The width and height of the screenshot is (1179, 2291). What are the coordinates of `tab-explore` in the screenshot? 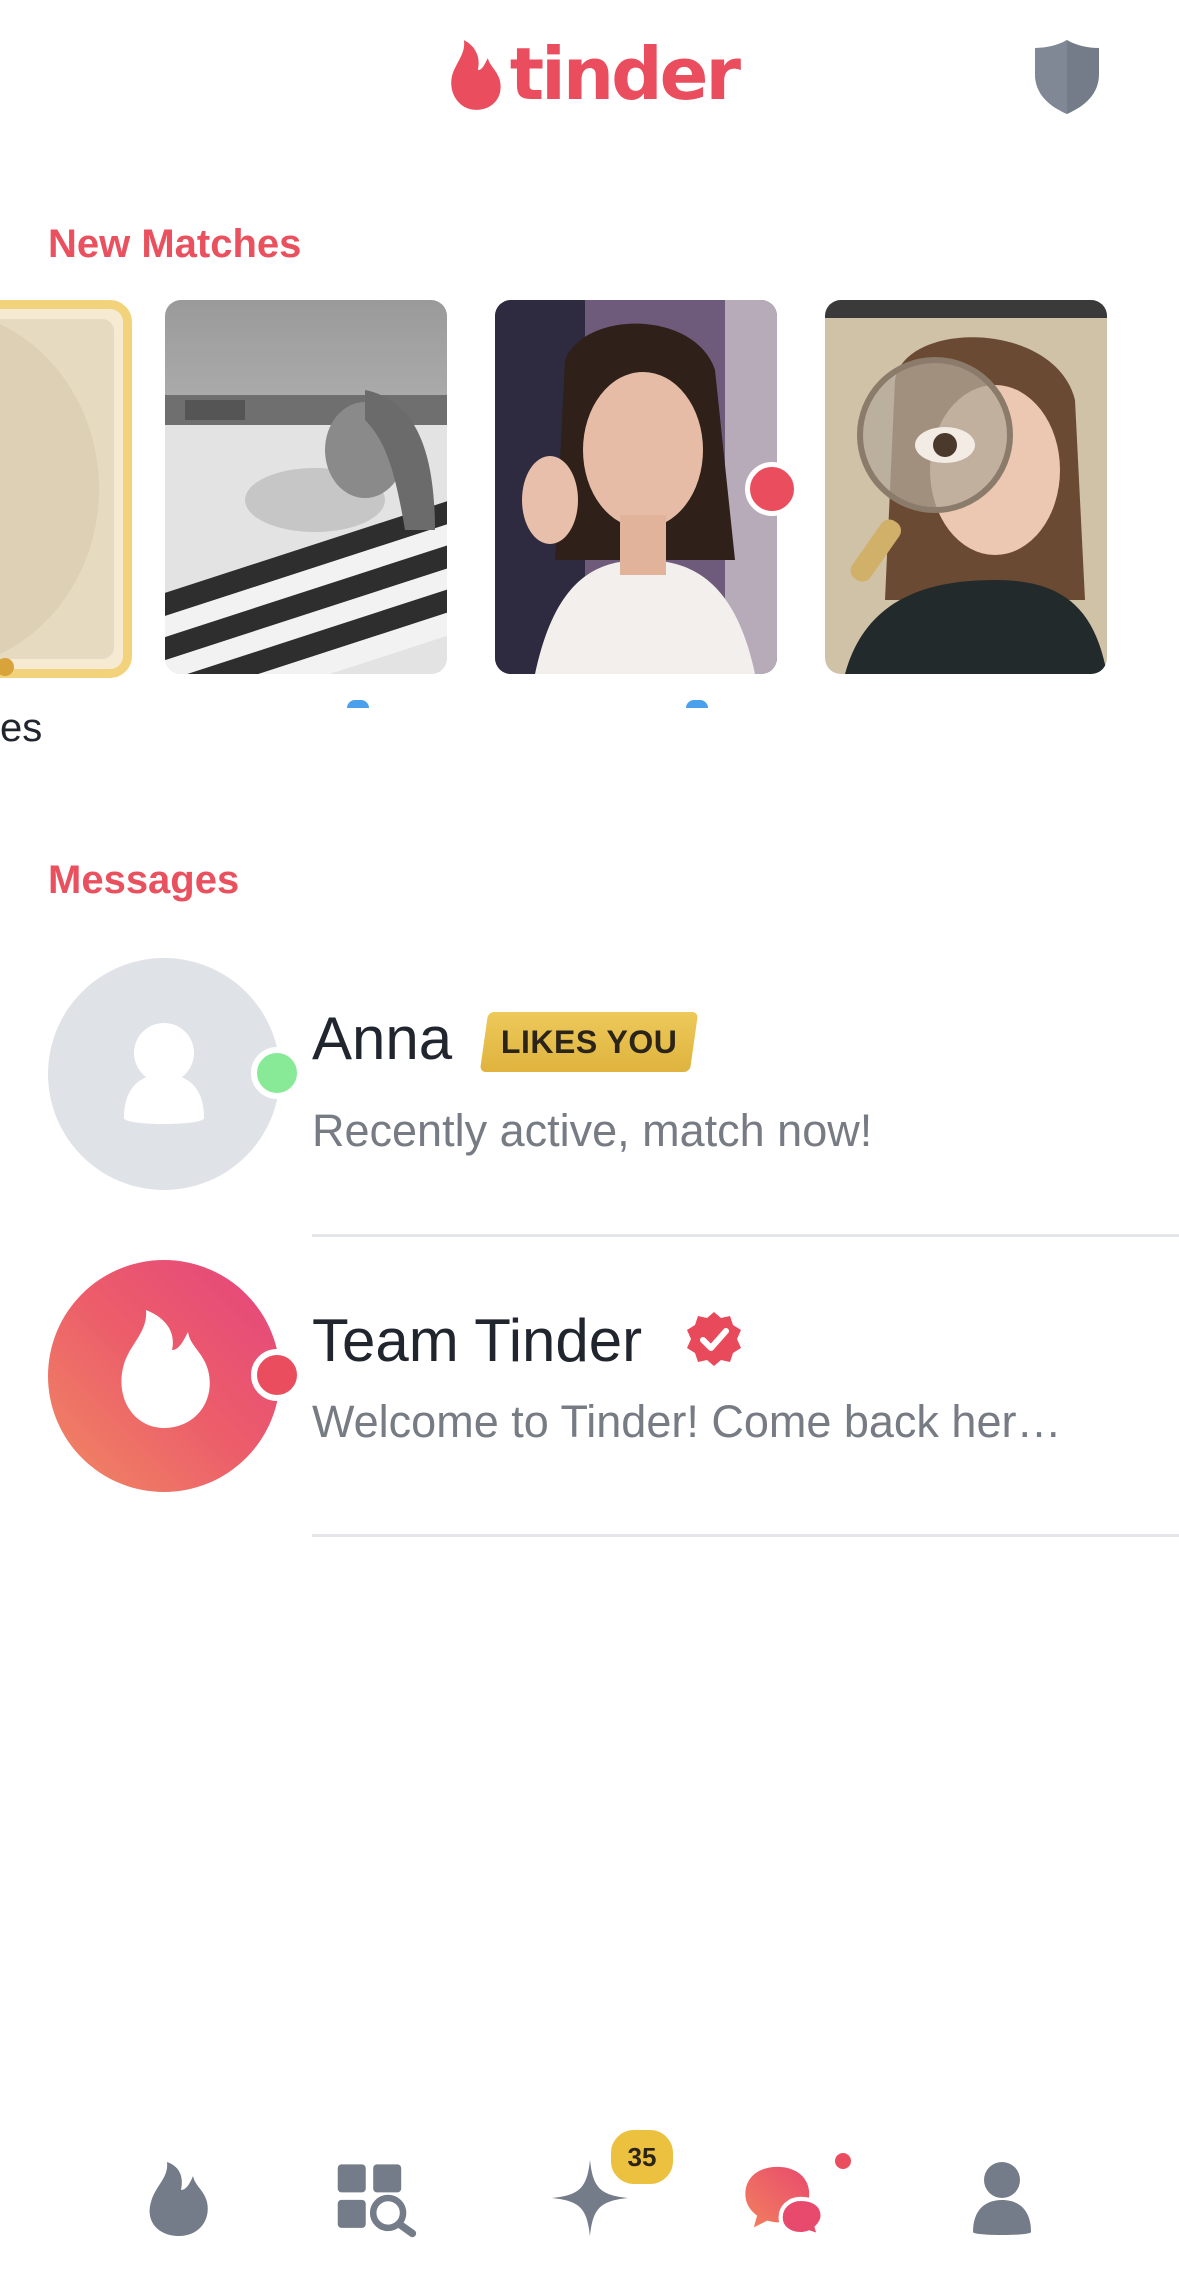 It's located at (376, 2198).